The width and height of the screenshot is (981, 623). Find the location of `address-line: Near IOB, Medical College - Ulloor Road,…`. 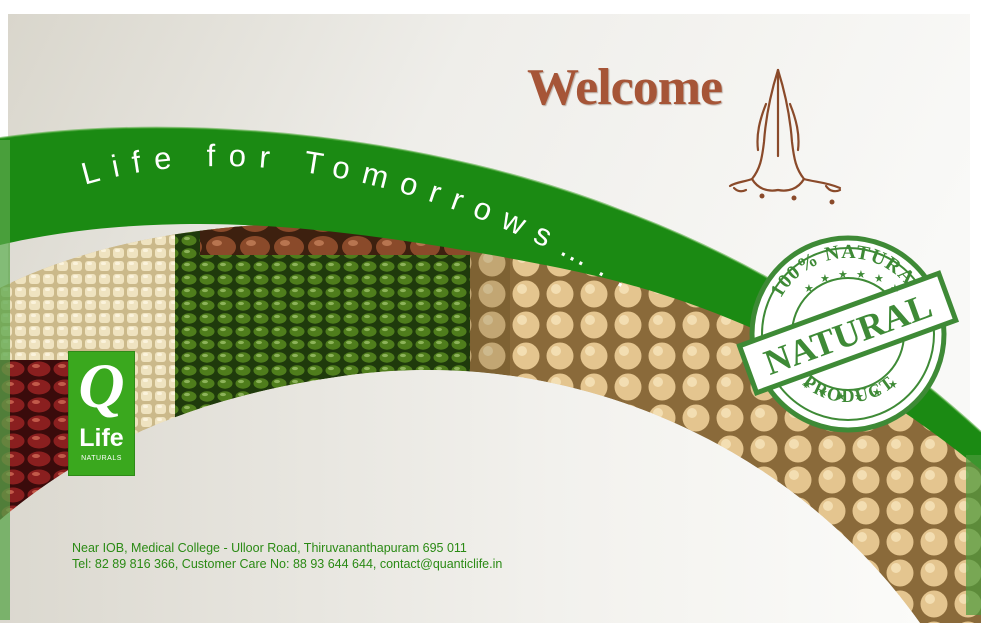

address-line: Near IOB, Medical College - Ulloor Road,… is located at coordinates (269, 548).